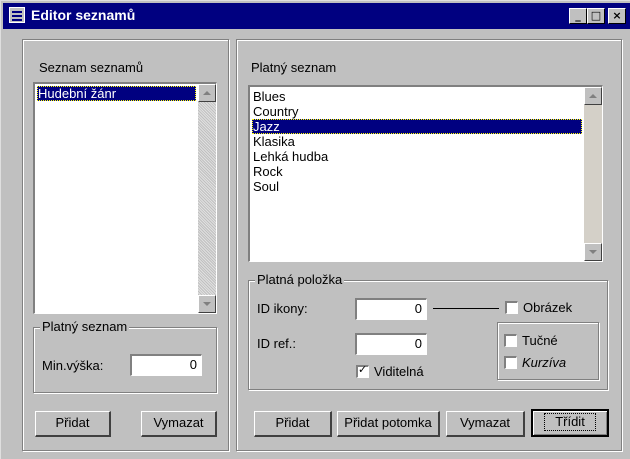 This screenshot has height=459, width=630. I want to click on delete-list-button: Vymazat, so click(179, 424).